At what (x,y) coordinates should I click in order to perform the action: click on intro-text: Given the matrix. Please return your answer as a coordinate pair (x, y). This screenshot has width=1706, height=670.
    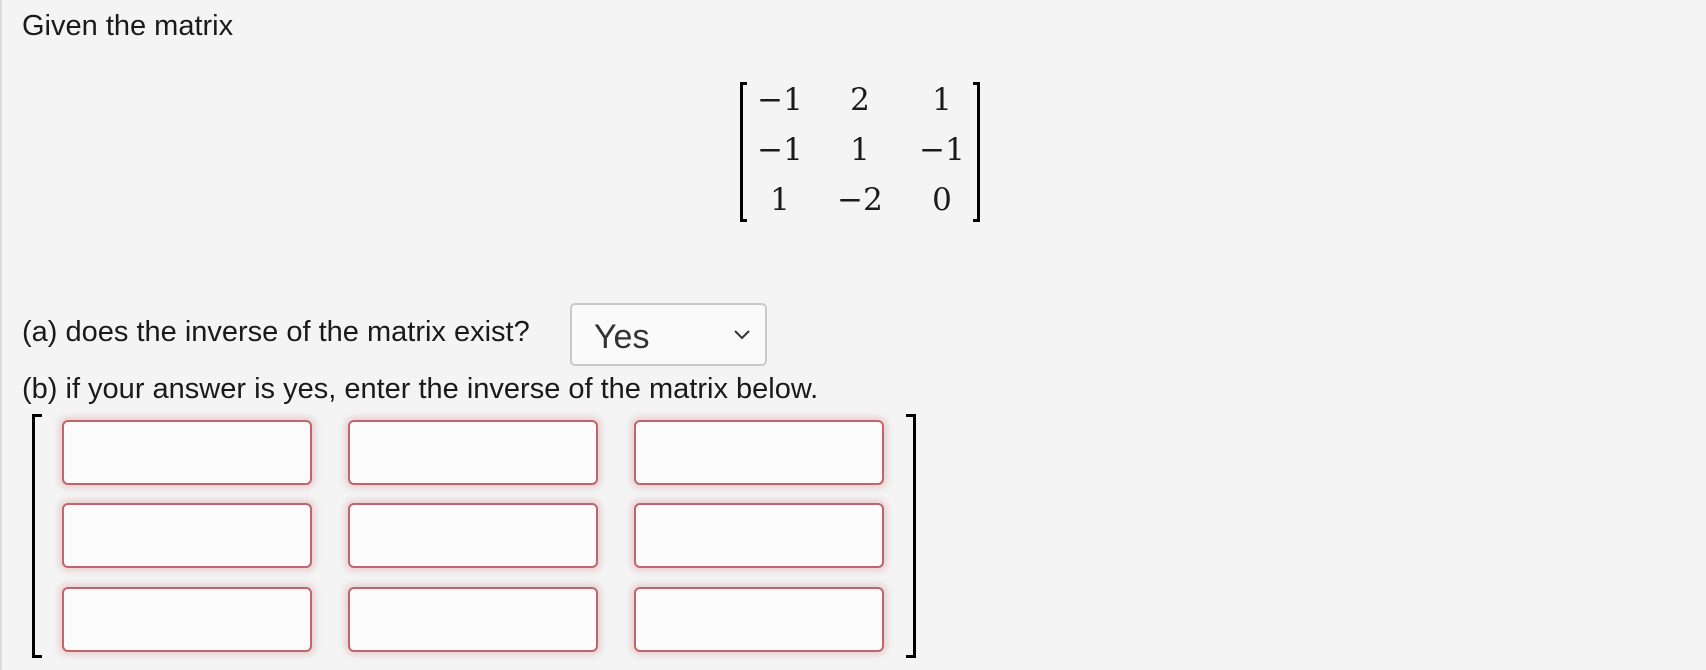
    Looking at the image, I should click on (128, 26).